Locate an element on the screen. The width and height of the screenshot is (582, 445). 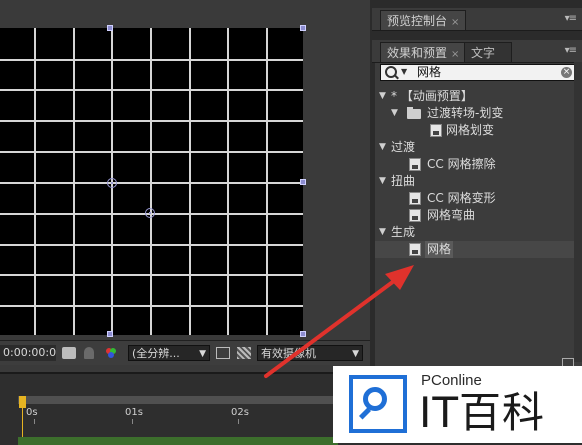
search-value: 网格 is located at coordinates (429, 72).